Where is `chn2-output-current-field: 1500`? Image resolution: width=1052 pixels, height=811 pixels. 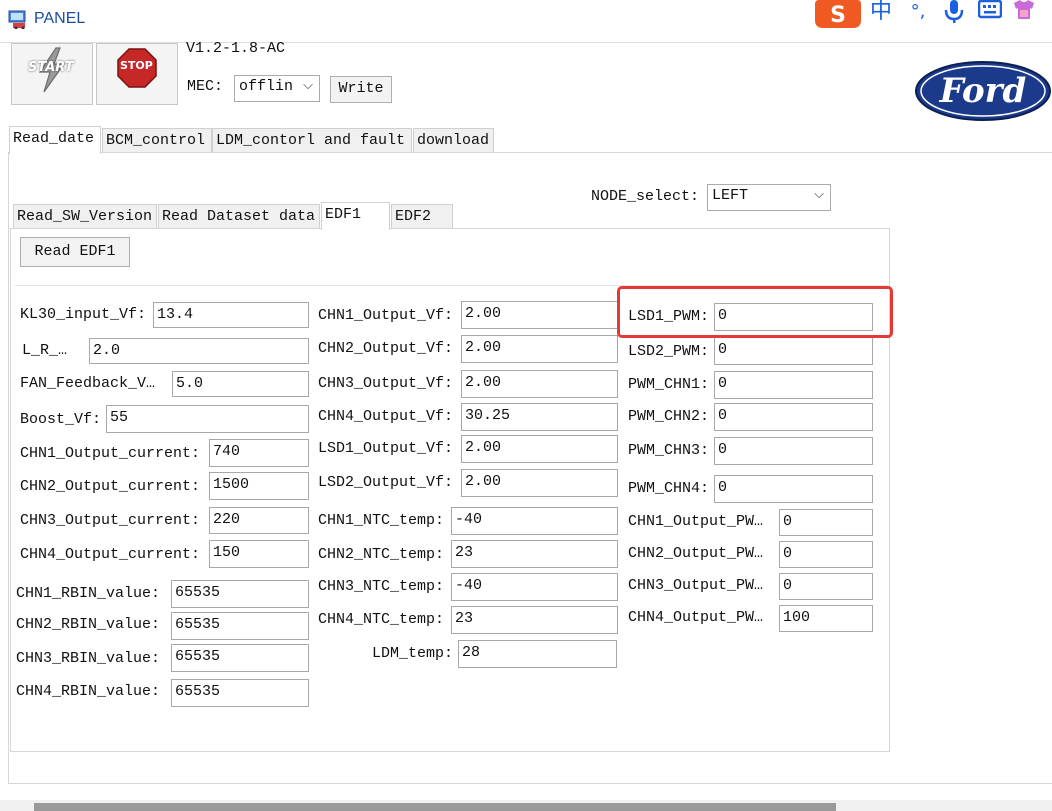 chn2-output-current-field: 1500 is located at coordinates (259, 486).